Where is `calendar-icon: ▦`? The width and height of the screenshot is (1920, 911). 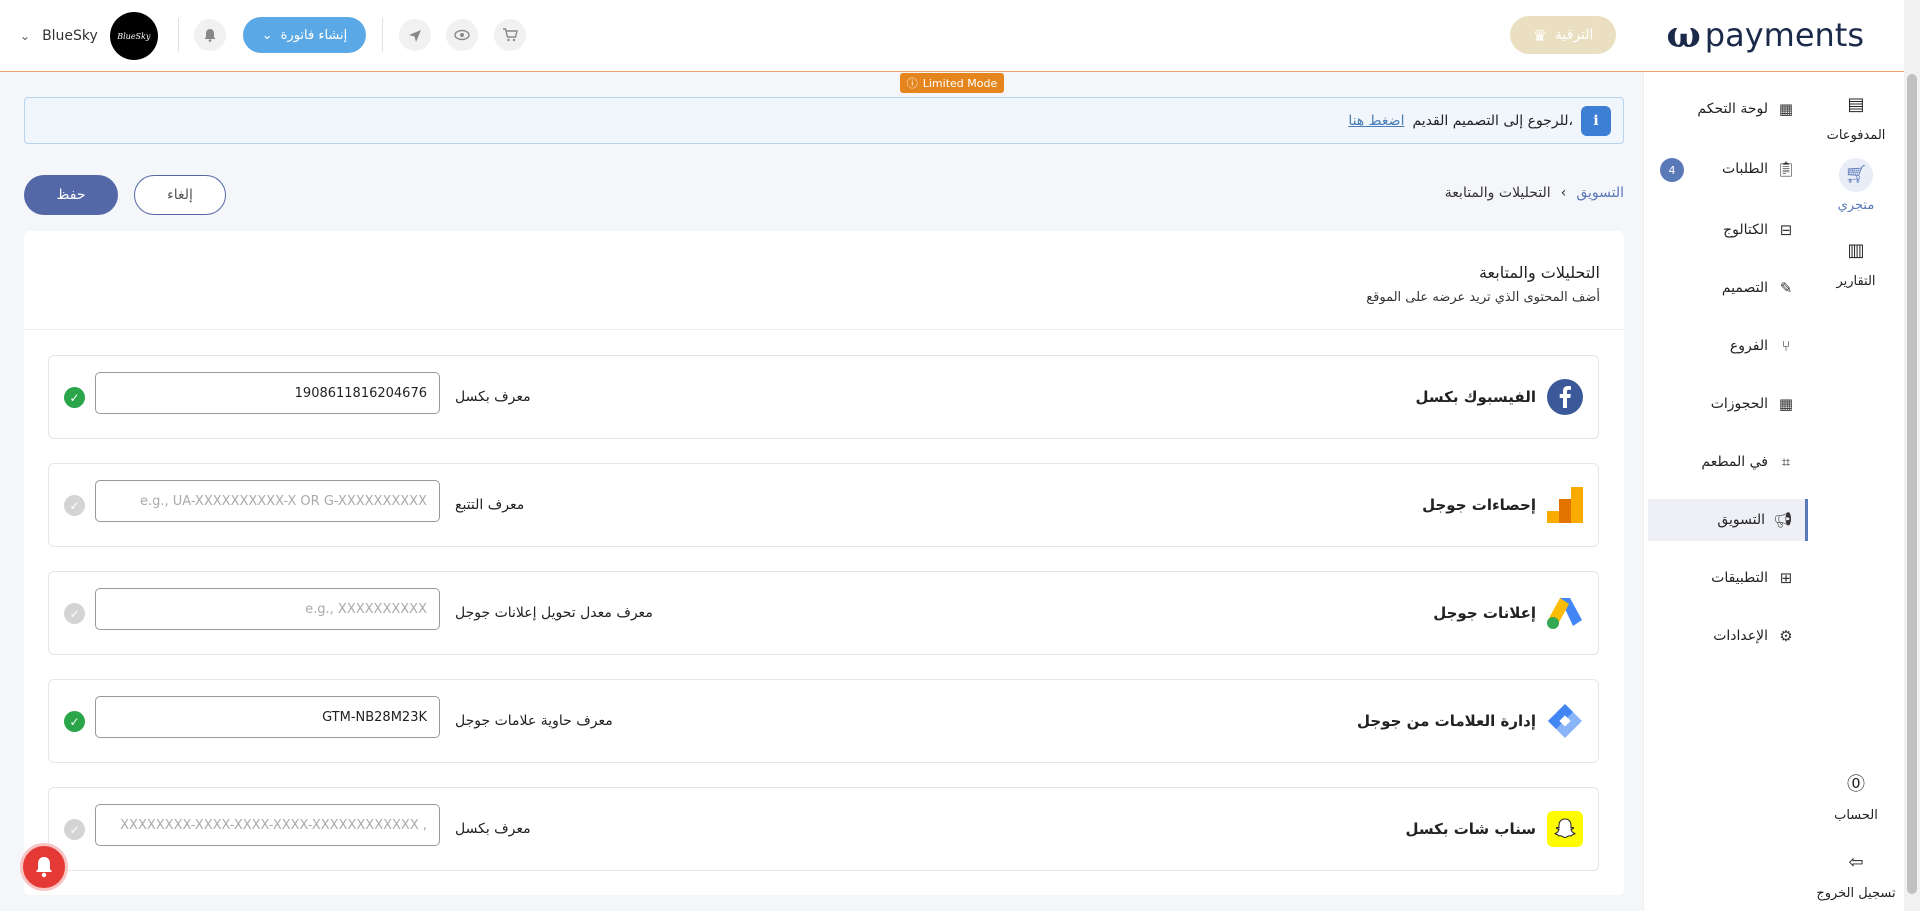 calendar-icon: ▦ is located at coordinates (1786, 404).